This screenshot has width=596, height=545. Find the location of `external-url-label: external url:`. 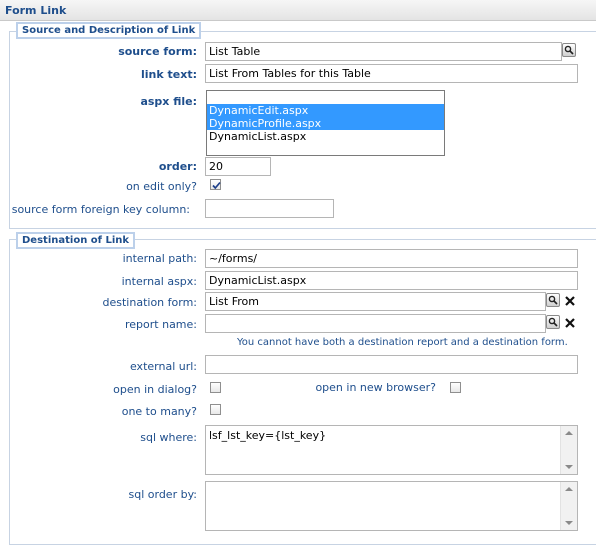

external-url-label: external url: is located at coordinates (163, 366).